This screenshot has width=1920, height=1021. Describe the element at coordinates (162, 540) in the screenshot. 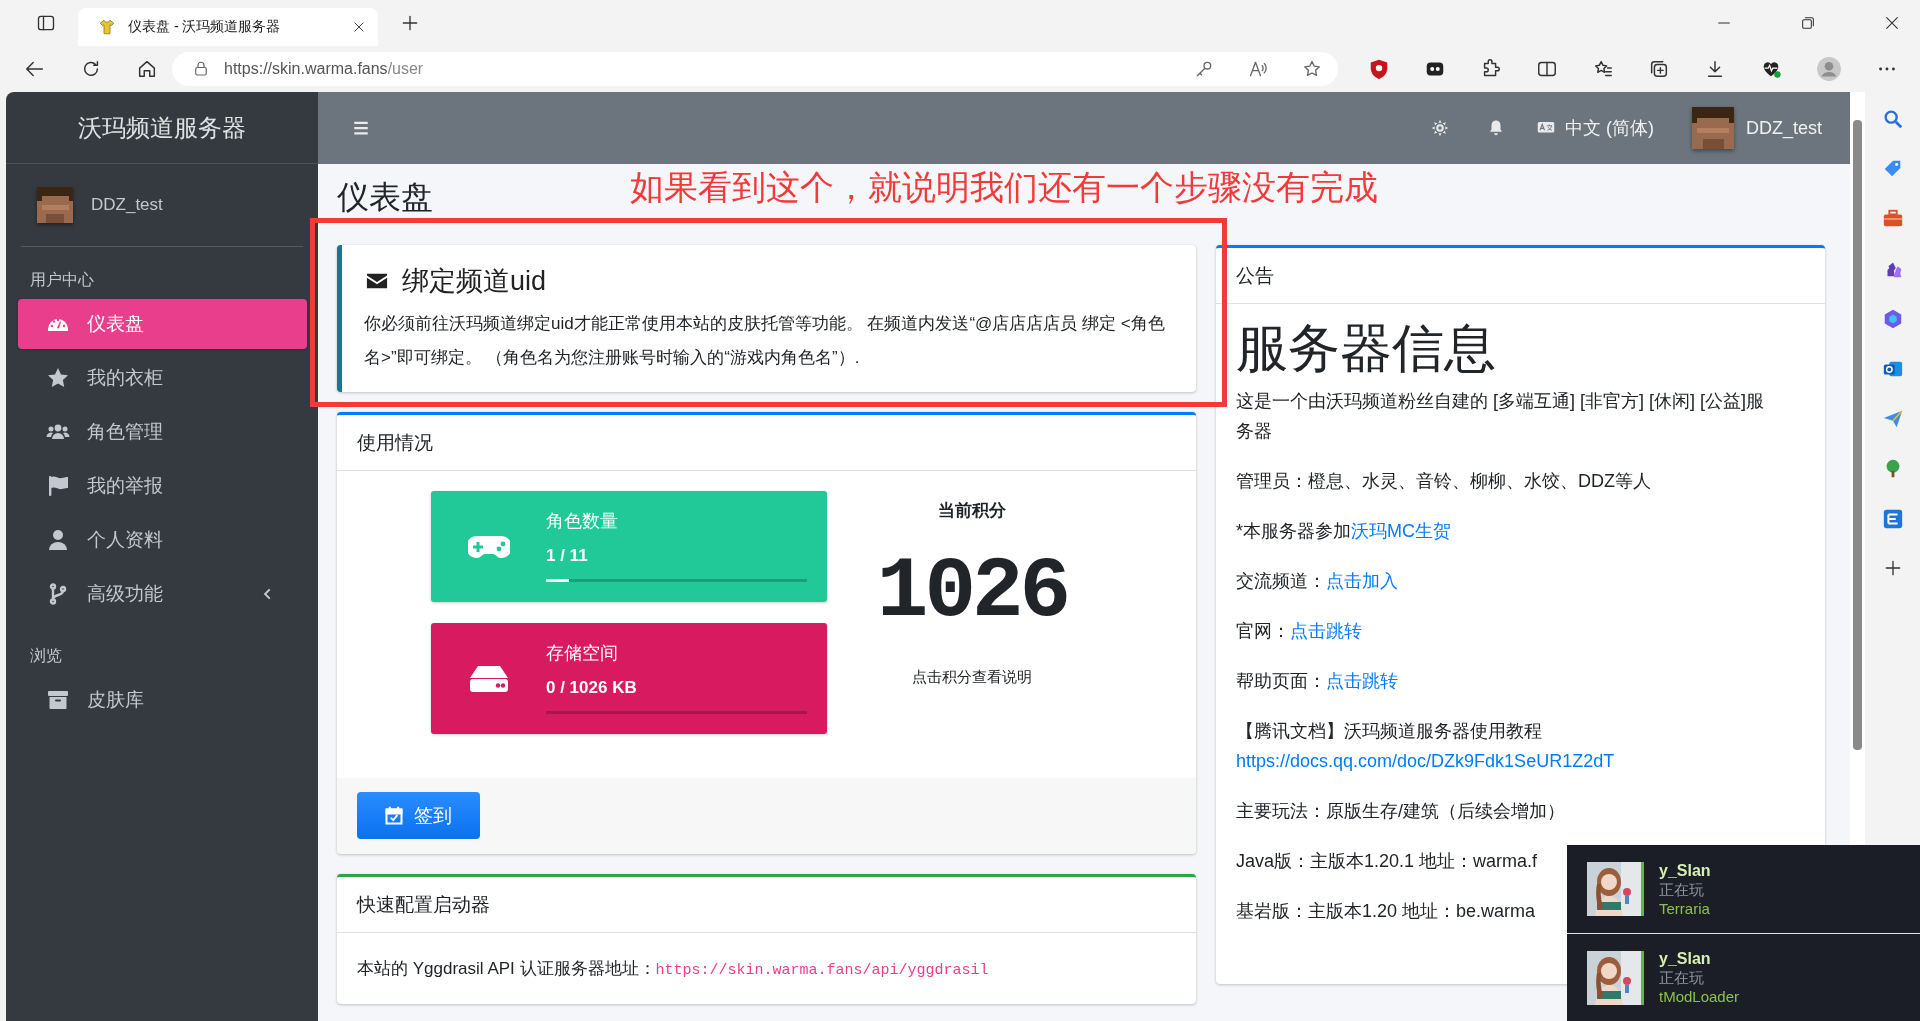

I see `sidebar-item: 个人资料` at that location.